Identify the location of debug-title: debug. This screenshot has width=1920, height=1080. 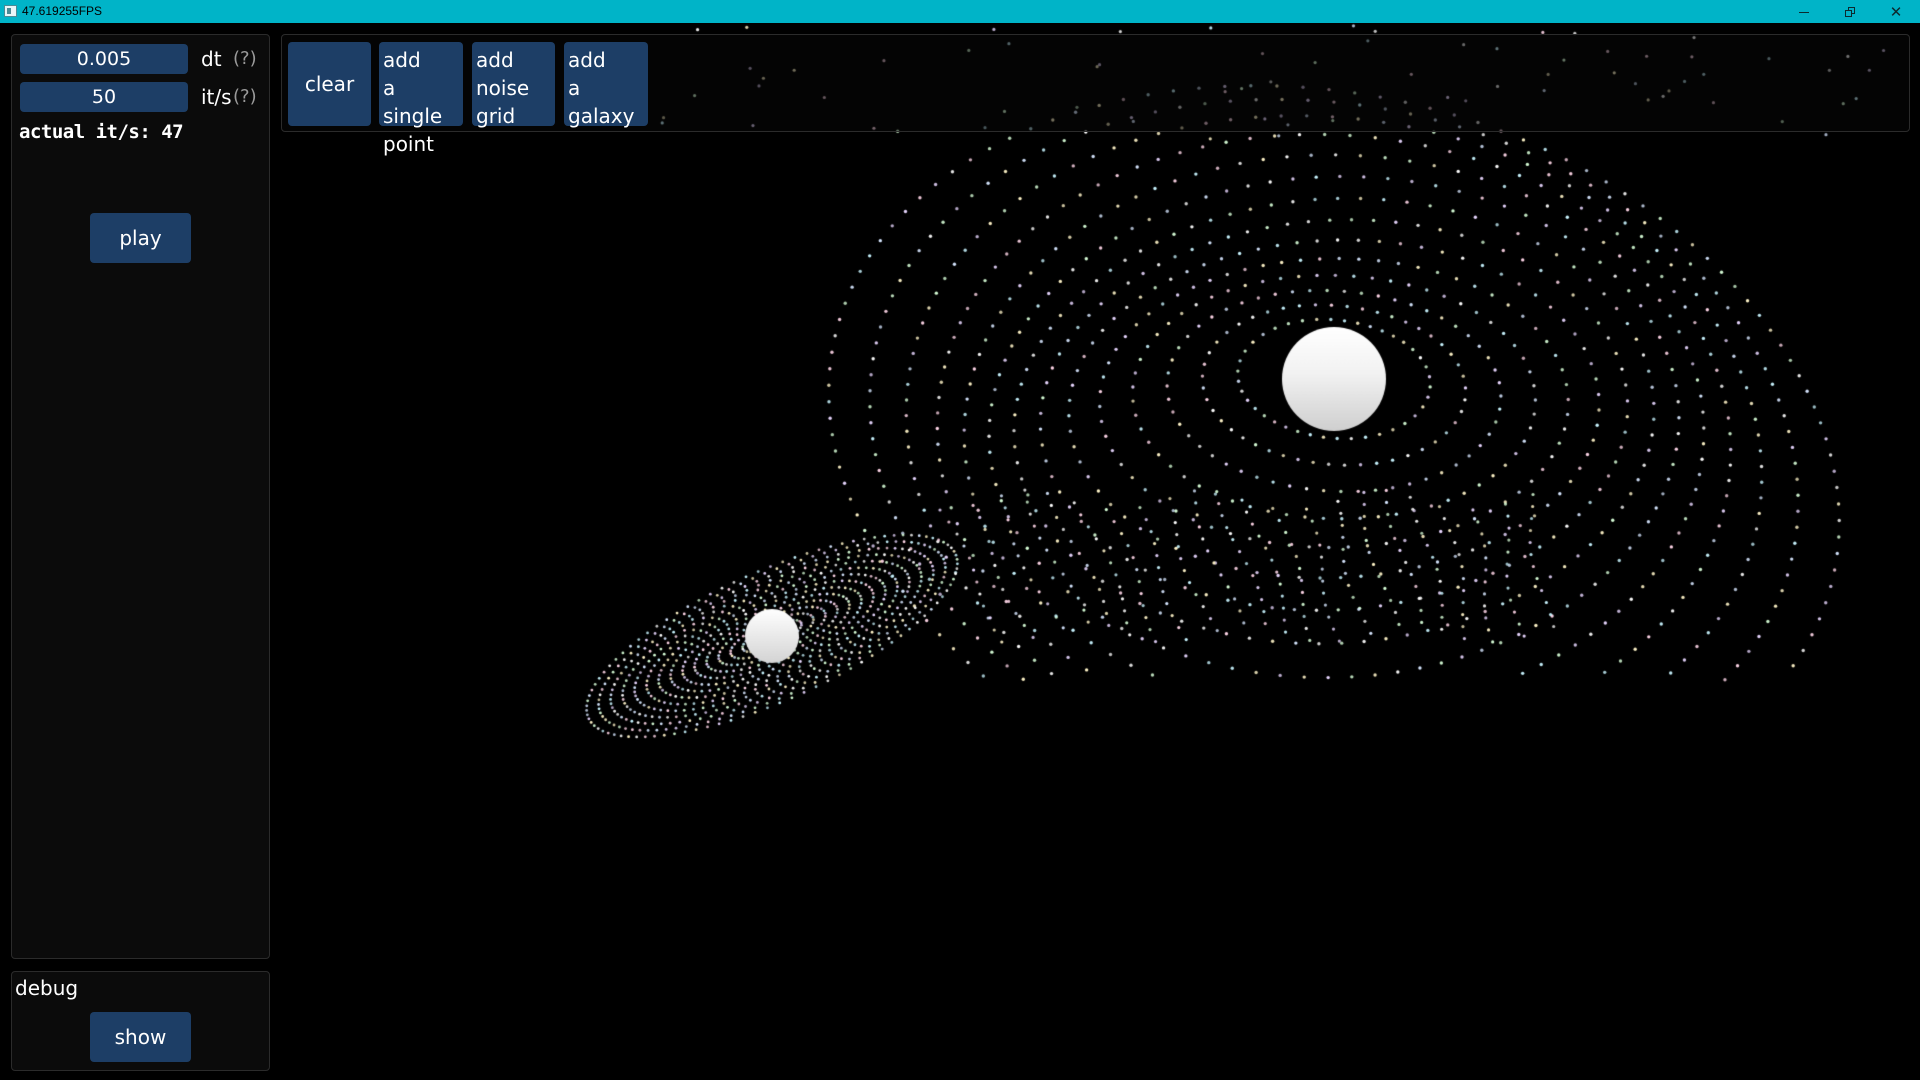
(47, 988).